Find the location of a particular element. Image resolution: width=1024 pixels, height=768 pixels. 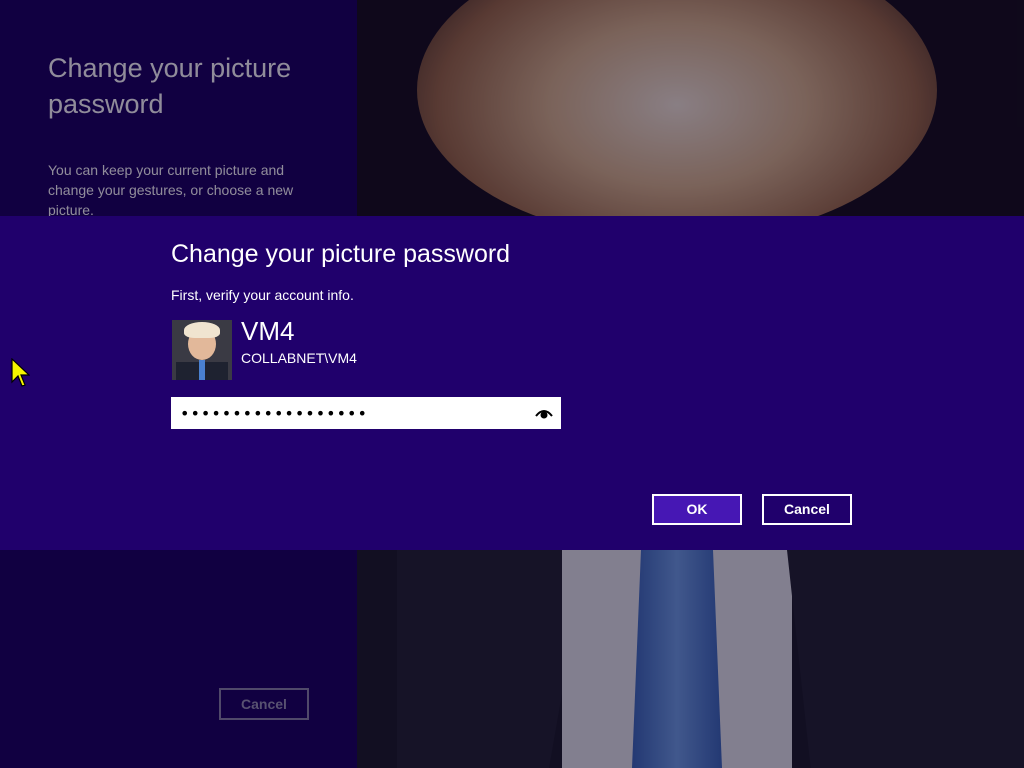

password-input is located at coordinates (350, 413).